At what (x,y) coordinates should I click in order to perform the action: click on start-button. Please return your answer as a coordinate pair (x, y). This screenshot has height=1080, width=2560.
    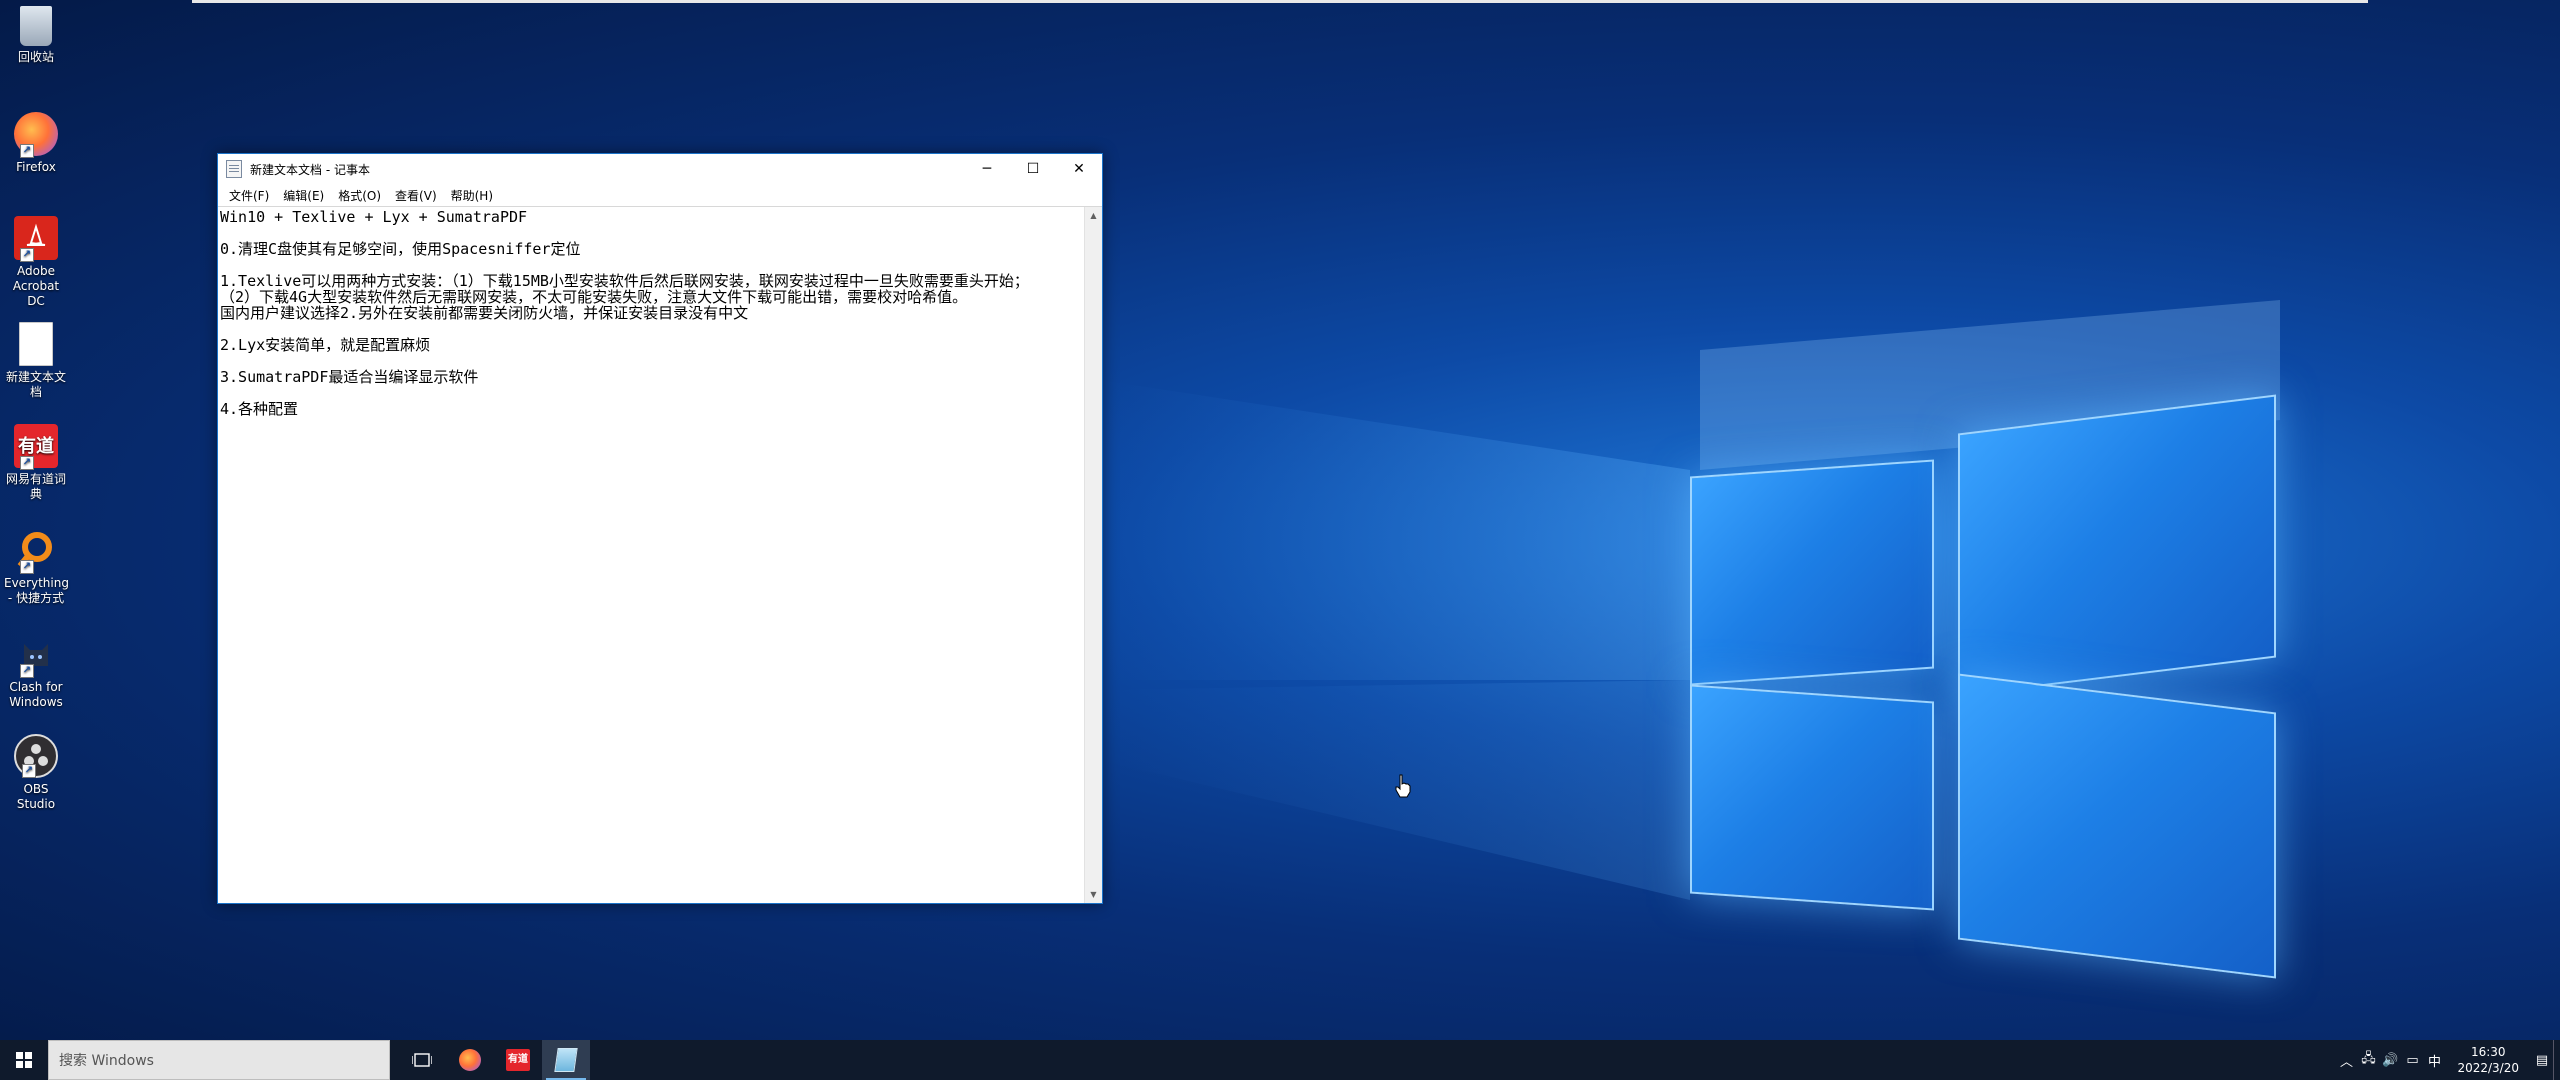
    Looking at the image, I should click on (24, 1060).